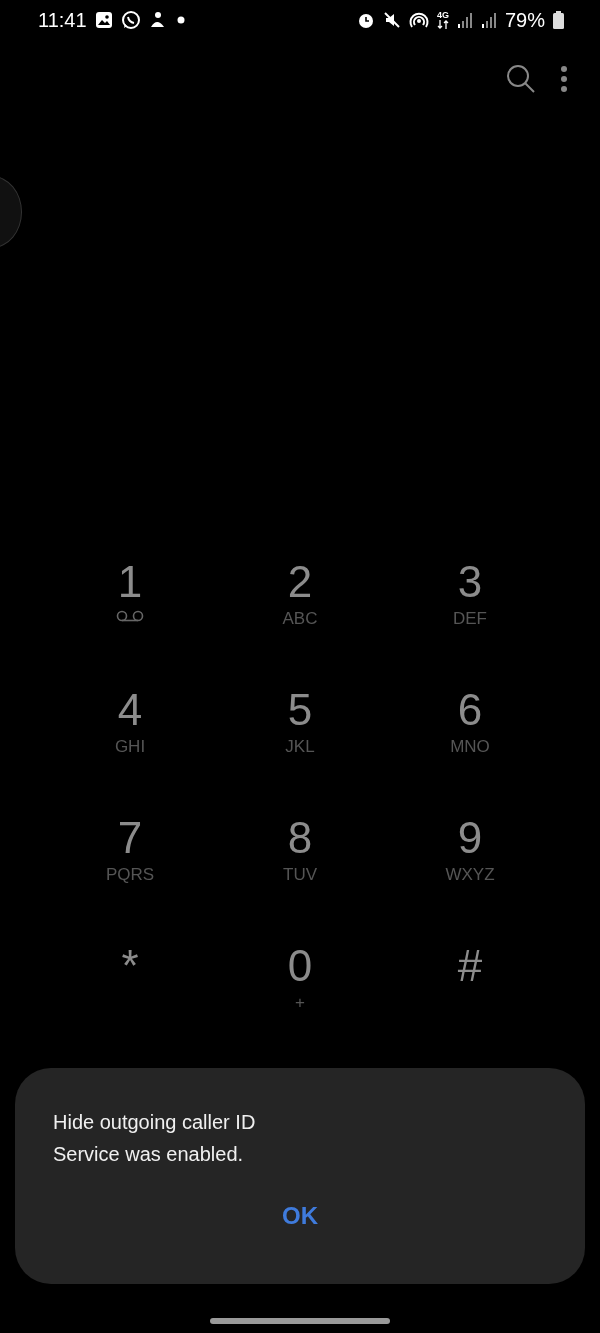  What do you see at coordinates (300, 624) in the screenshot?
I see `dial-key: 2 ABC` at bounding box center [300, 624].